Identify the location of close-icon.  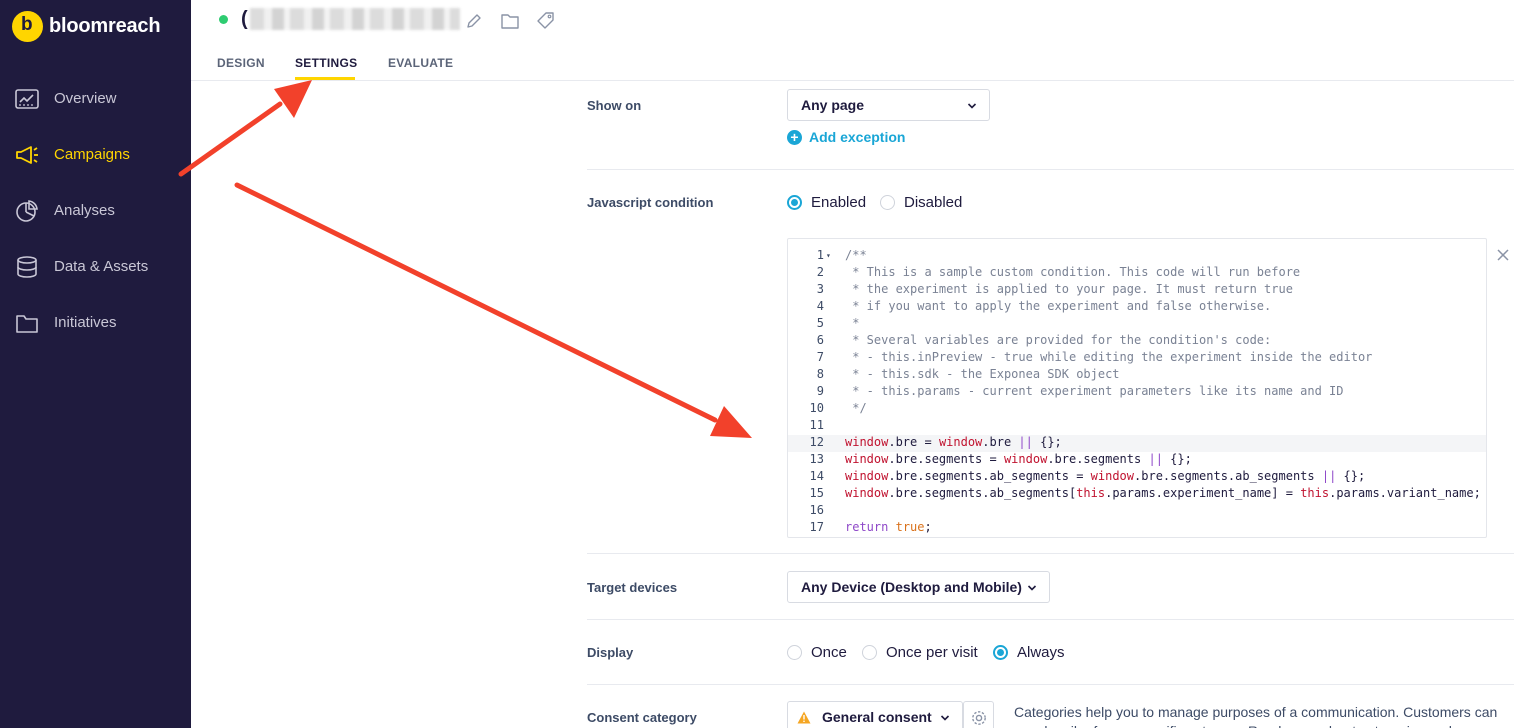
(1503, 255).